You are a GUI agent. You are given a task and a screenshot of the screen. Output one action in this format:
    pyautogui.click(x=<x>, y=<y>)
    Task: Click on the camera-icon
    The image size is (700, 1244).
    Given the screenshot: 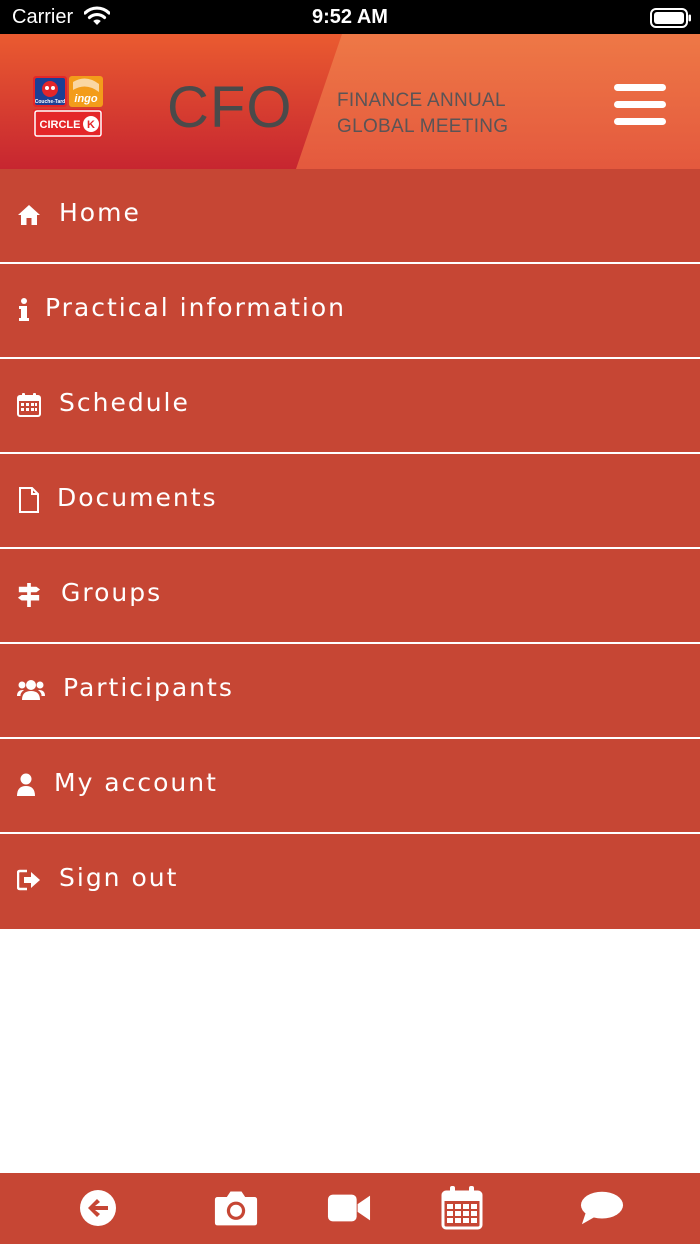 What is the action you would take?
    pyautogui.click(x=236, y=1208)
    